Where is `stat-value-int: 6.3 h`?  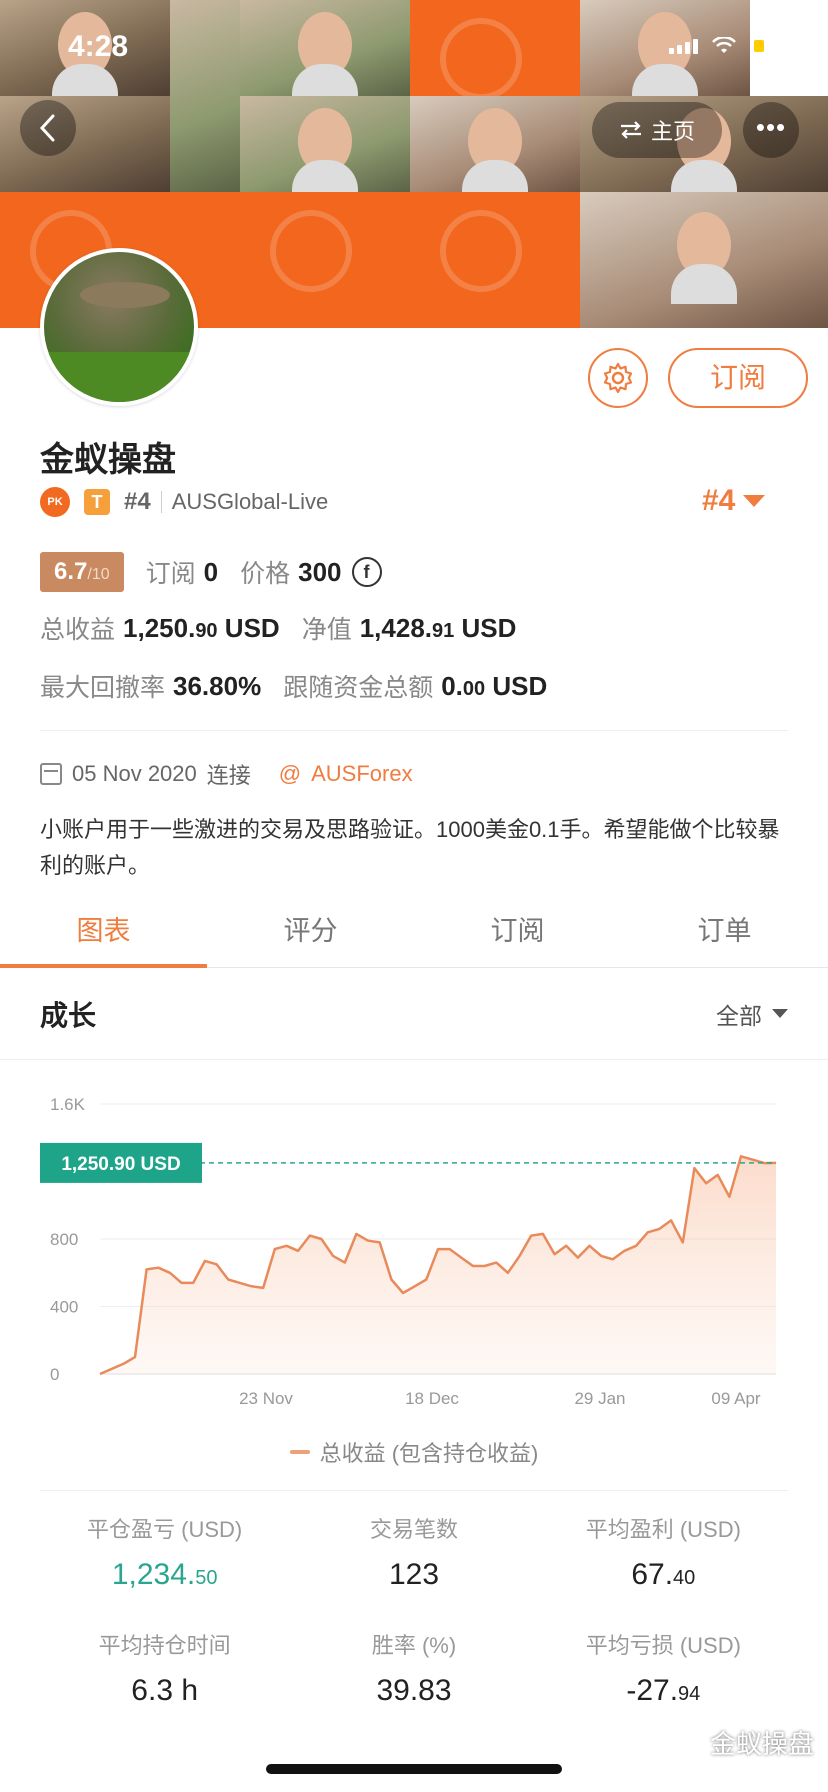
stat-value-int: 6.3 h is located at coordinates (165, 1690).